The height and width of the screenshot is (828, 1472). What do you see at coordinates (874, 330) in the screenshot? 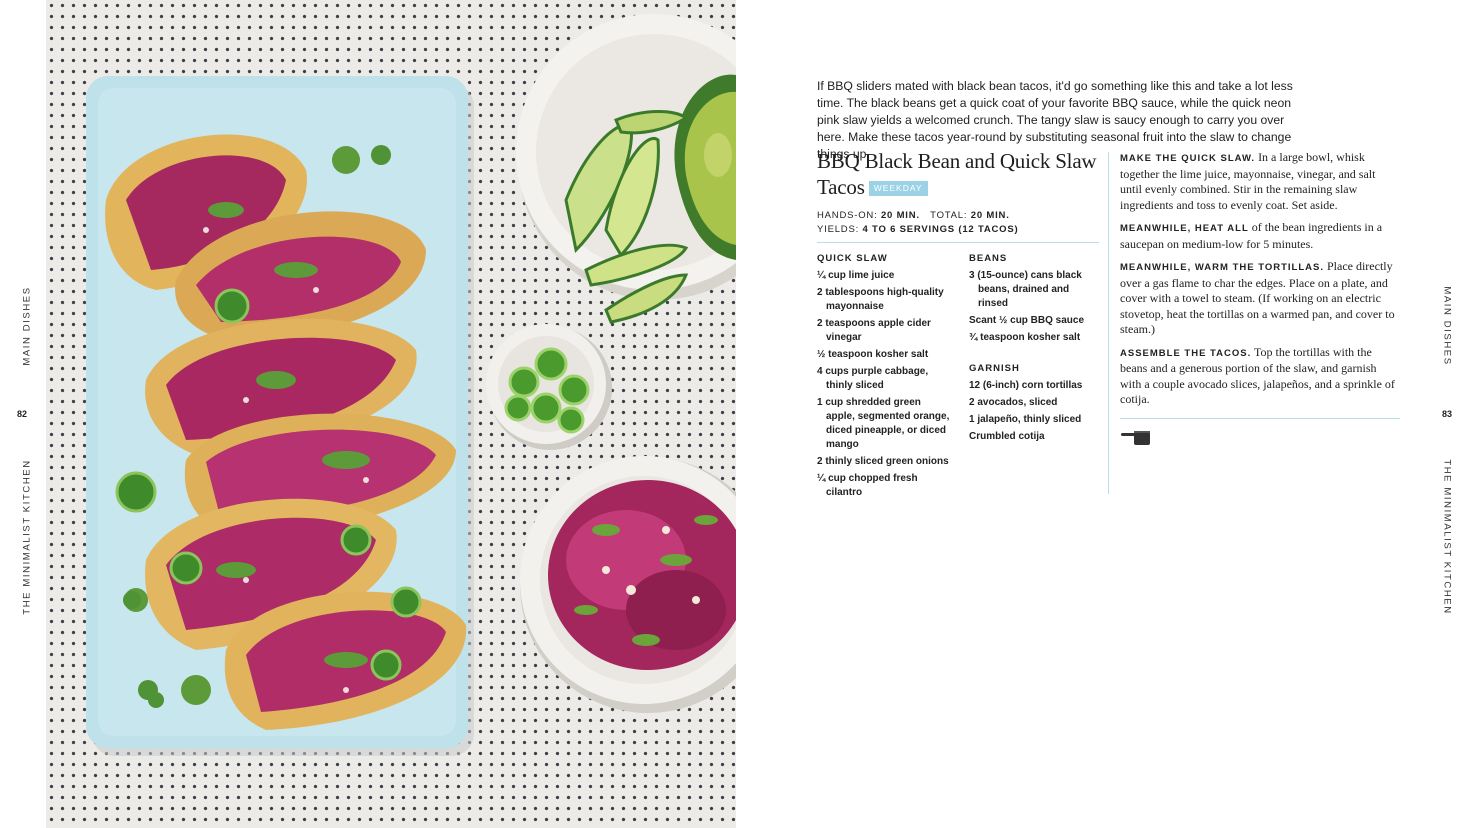
I see `ingredient-item: 2 teaspoons apple cider vinegar` at bounding box center [874, 330].